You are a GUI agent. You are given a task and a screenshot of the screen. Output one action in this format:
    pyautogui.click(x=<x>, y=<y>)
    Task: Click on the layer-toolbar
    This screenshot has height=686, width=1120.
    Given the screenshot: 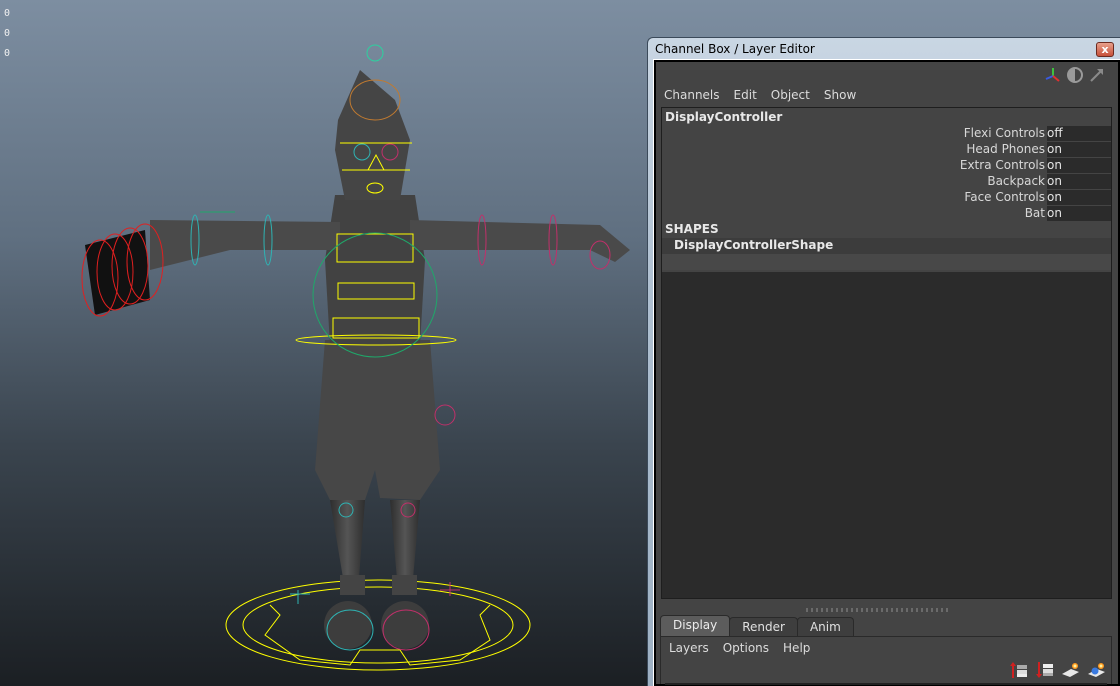 What is the action you would take?
    pyautogui.click(x=1058, y=670)
    